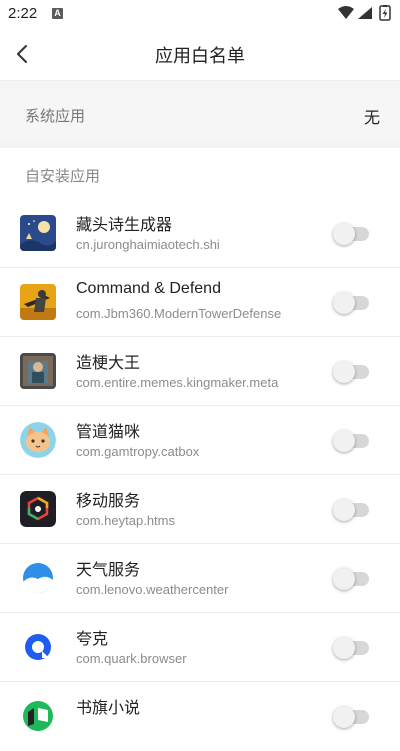 Image resolution: width=400 pixels, height=751 pixels. Describe the element at coordinates (108, 570) in the screenshot. I see `app-name: 天气服务` at that location.